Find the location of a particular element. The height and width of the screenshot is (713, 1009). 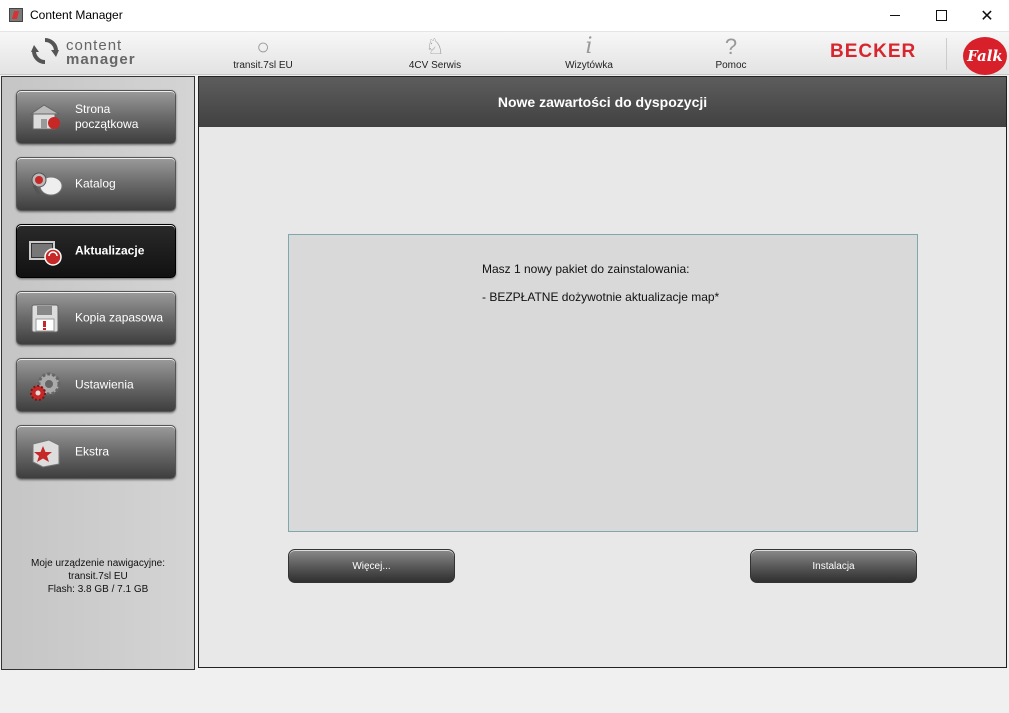

toolbar-item-service: ♘ 4CV Serwis is located at coordinates (435, 54).